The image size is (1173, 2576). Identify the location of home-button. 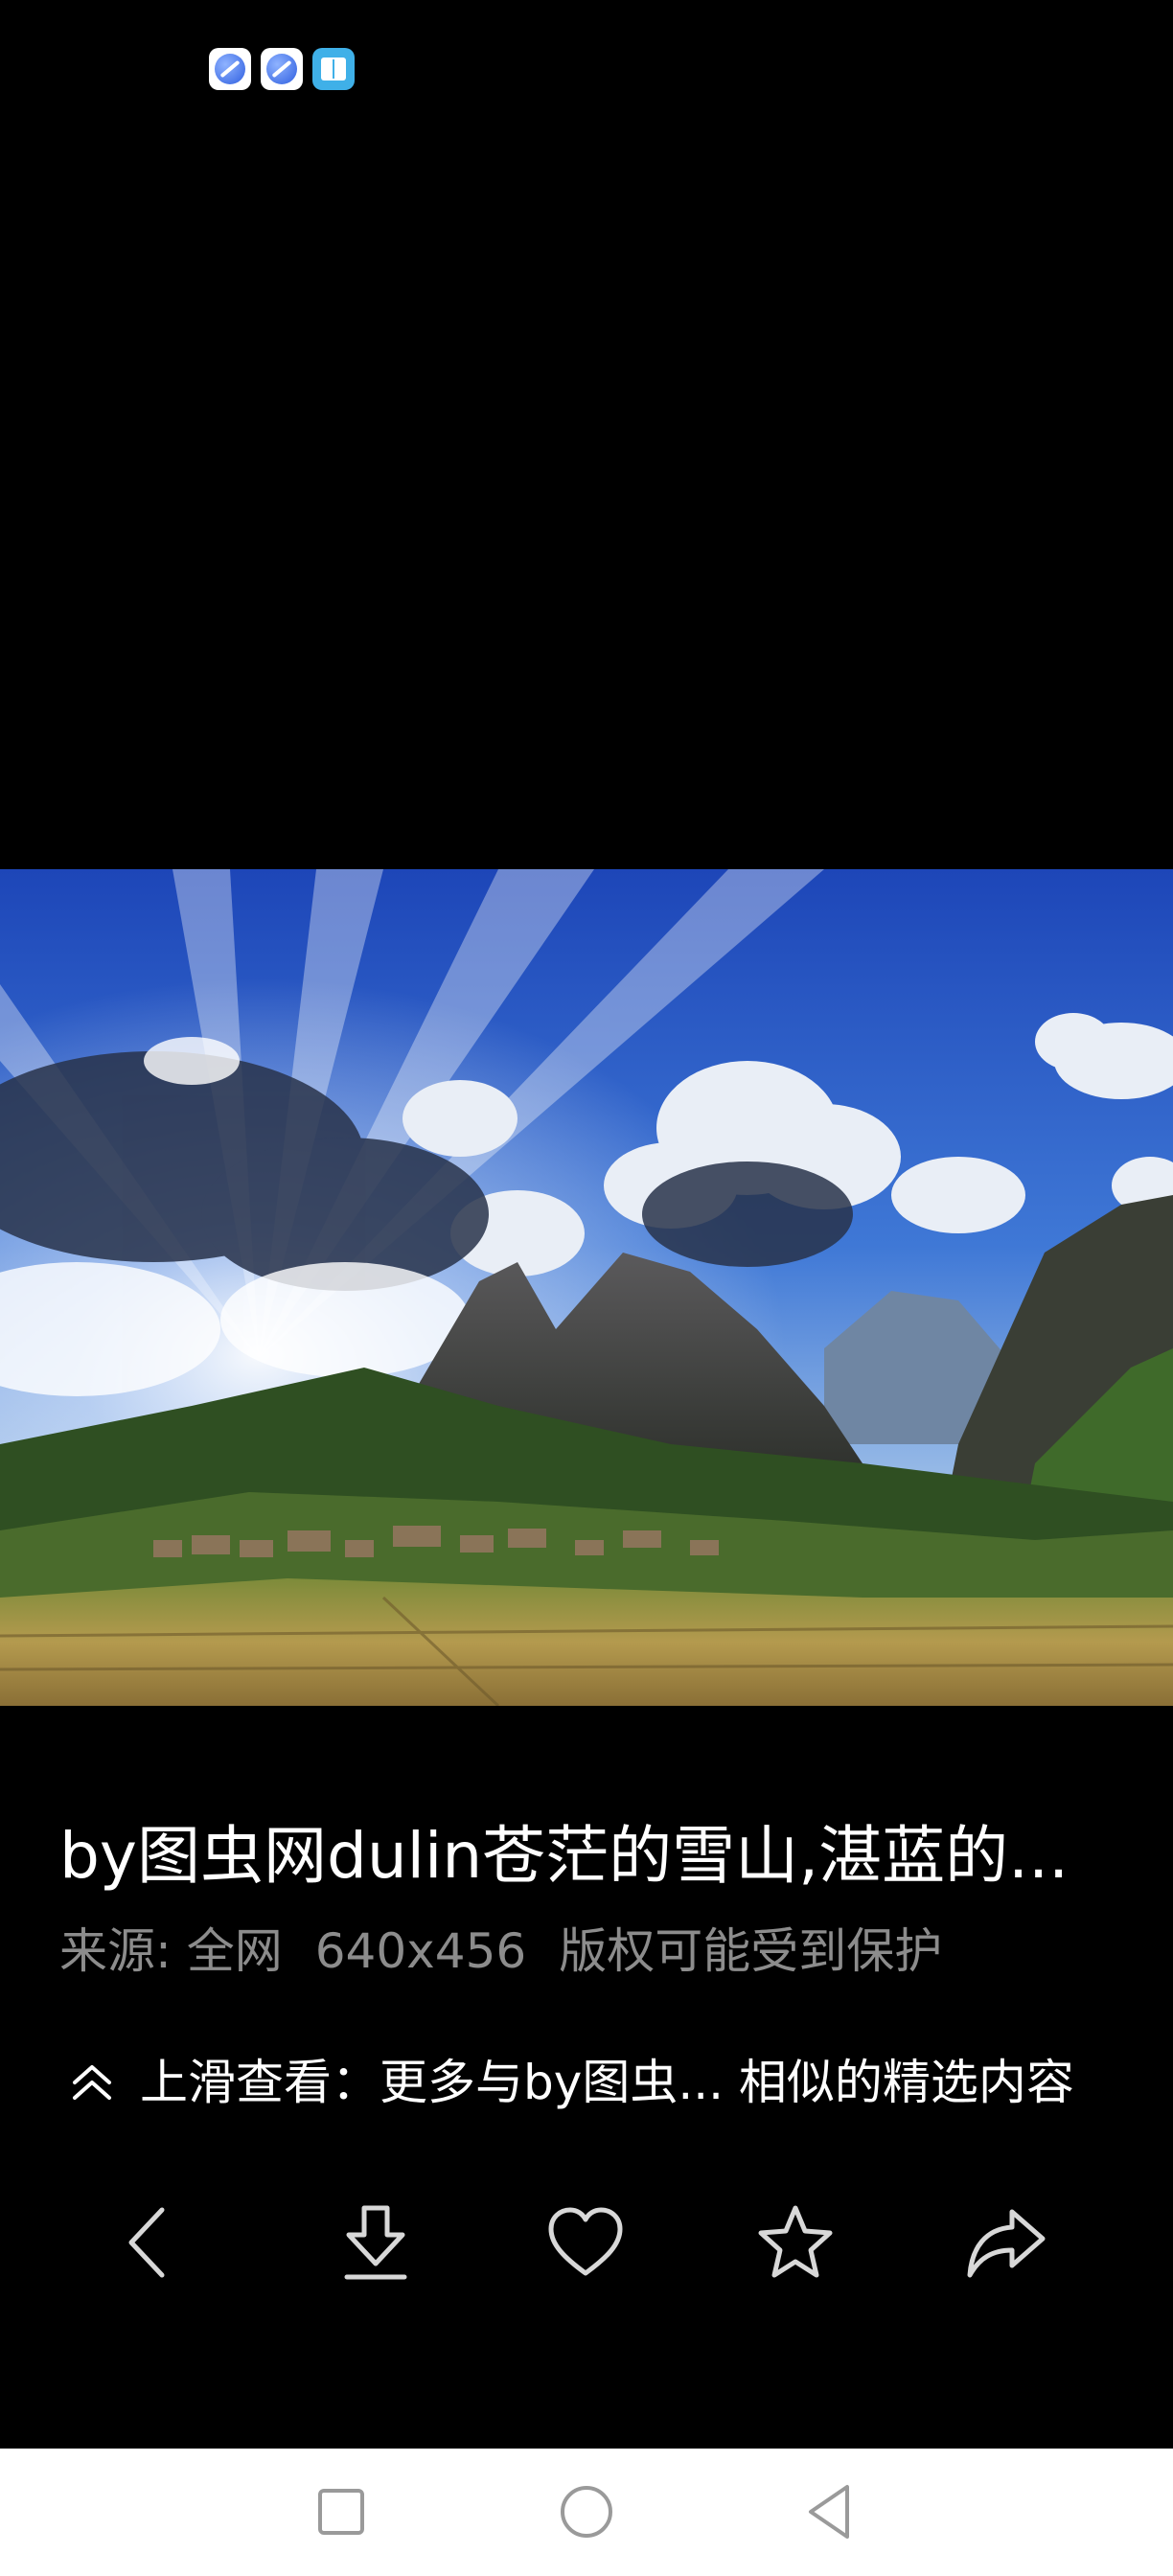
(586, 2511).